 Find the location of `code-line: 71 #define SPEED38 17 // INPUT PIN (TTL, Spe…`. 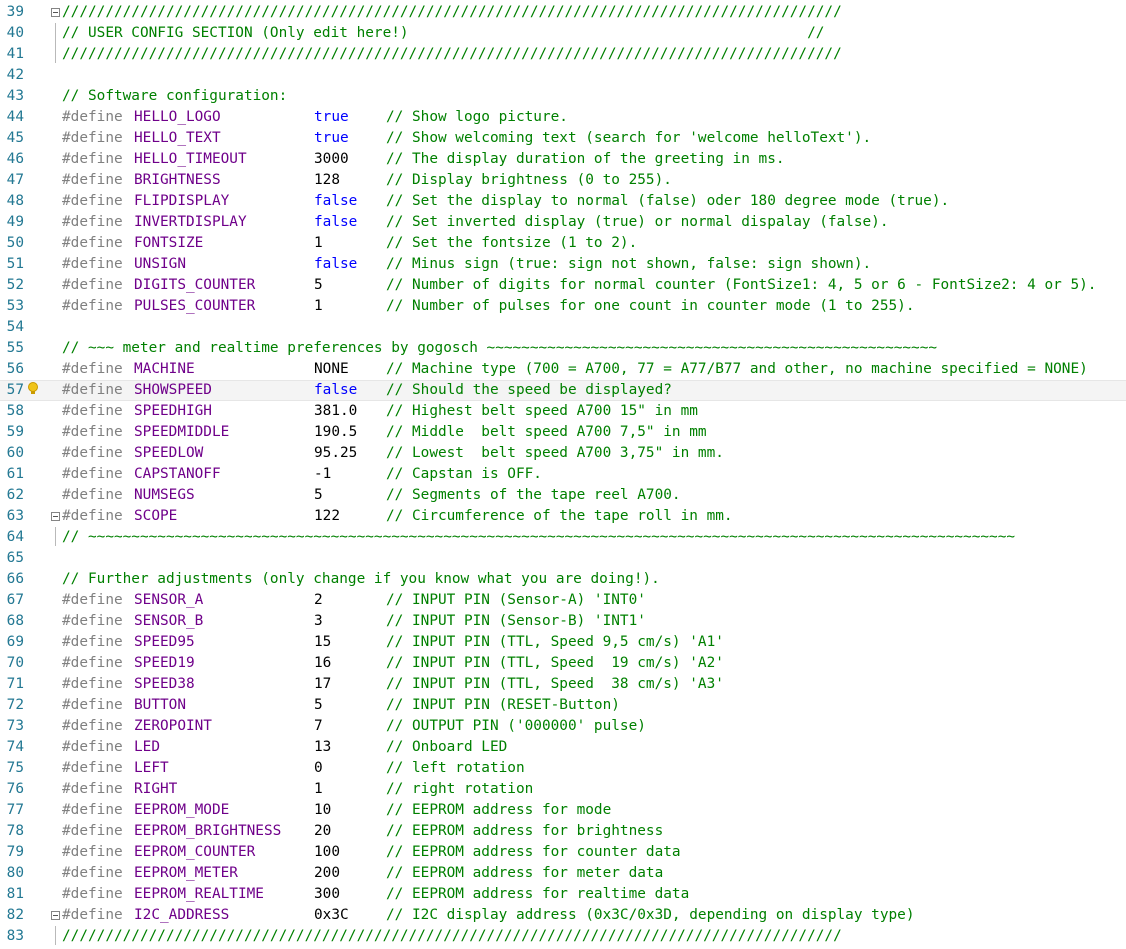

code-line: 71 #define SPEED38 17 // INPUT PIN (TTL, Spe… is located at coordinates (563, 684).